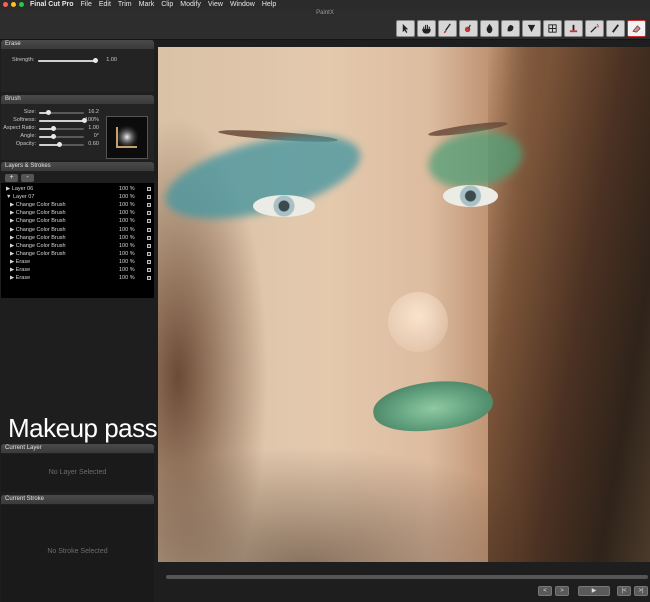 Image resolution: width=650 pixels, height=602 pixels. Describe the element at coordinates (545, 591) in the screenshot. I see `prev-frame-button: <` at that location.